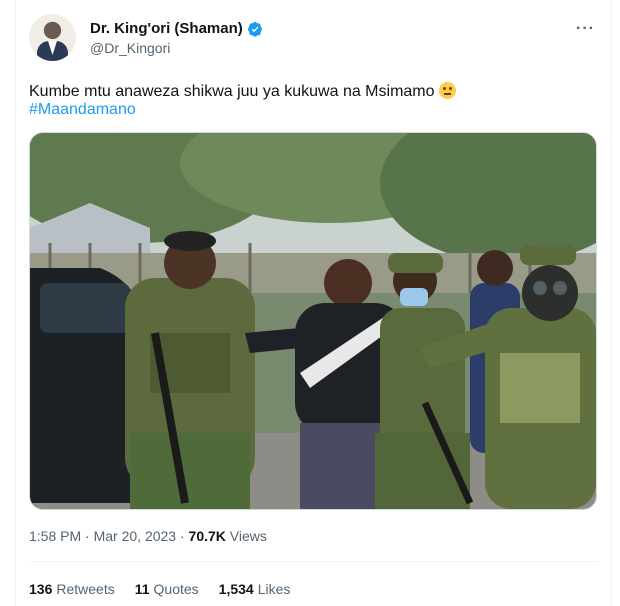  Describe the element at coordinates (611, 303) in the screenshot. I see `right-border` at that location.